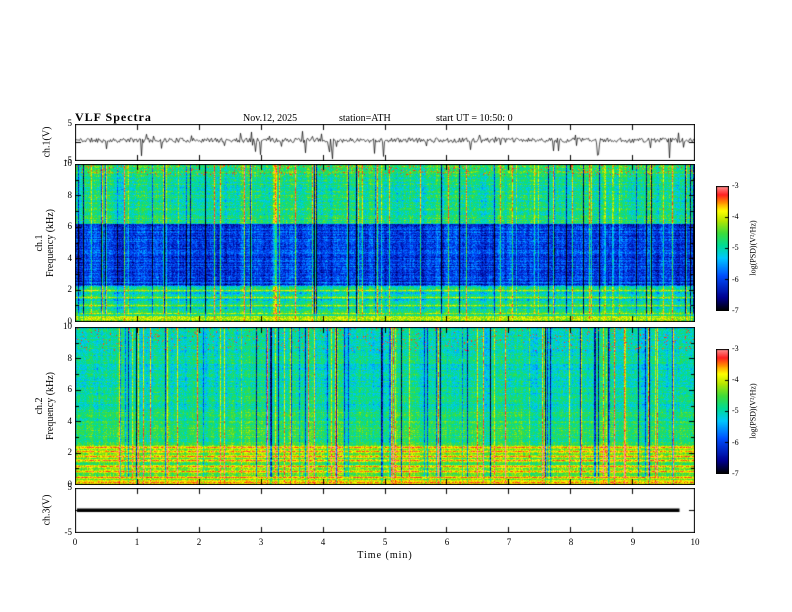 Image resolution: width=792 pixels, height=612 pixels. I want to click on ch1-waveform-panel, so click(385, 142).